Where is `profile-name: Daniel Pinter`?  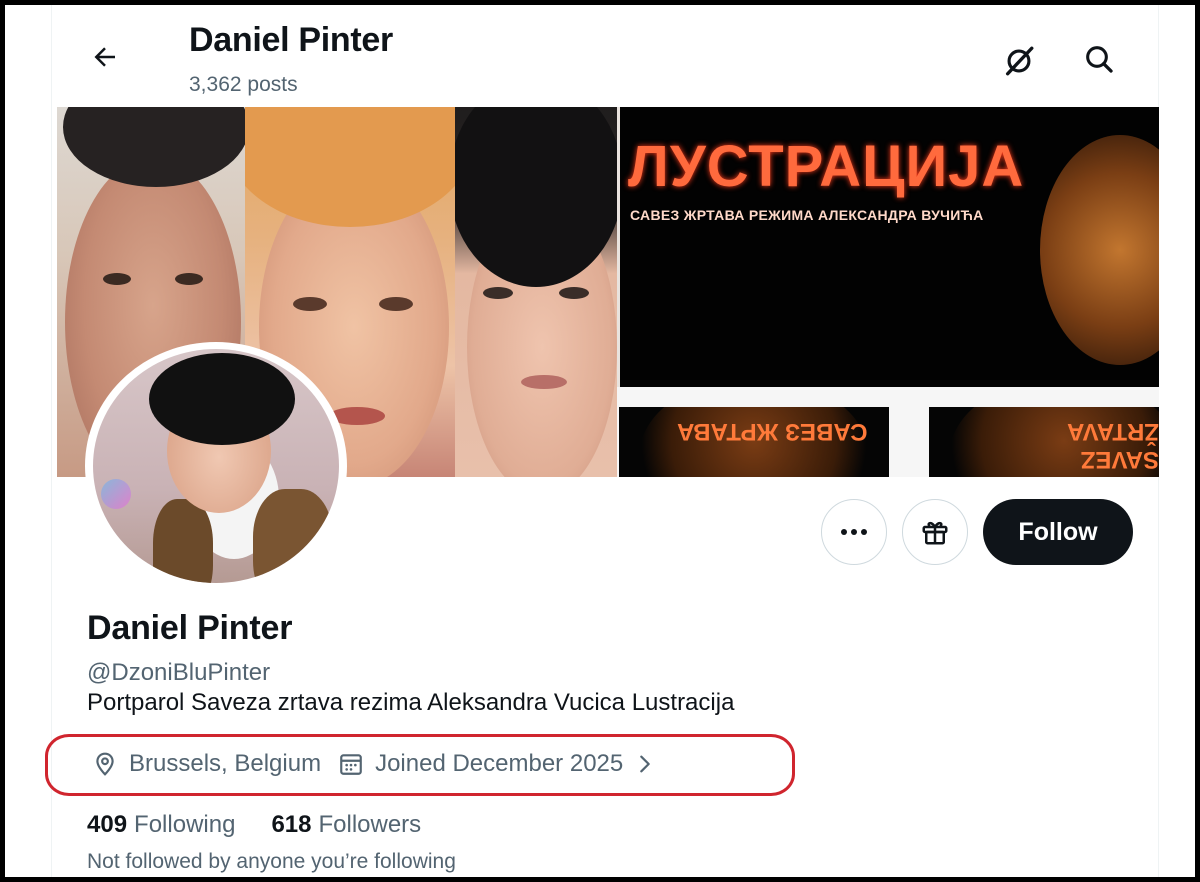
profile-name: Daniel Pinter is located at coordinates (190, 628).